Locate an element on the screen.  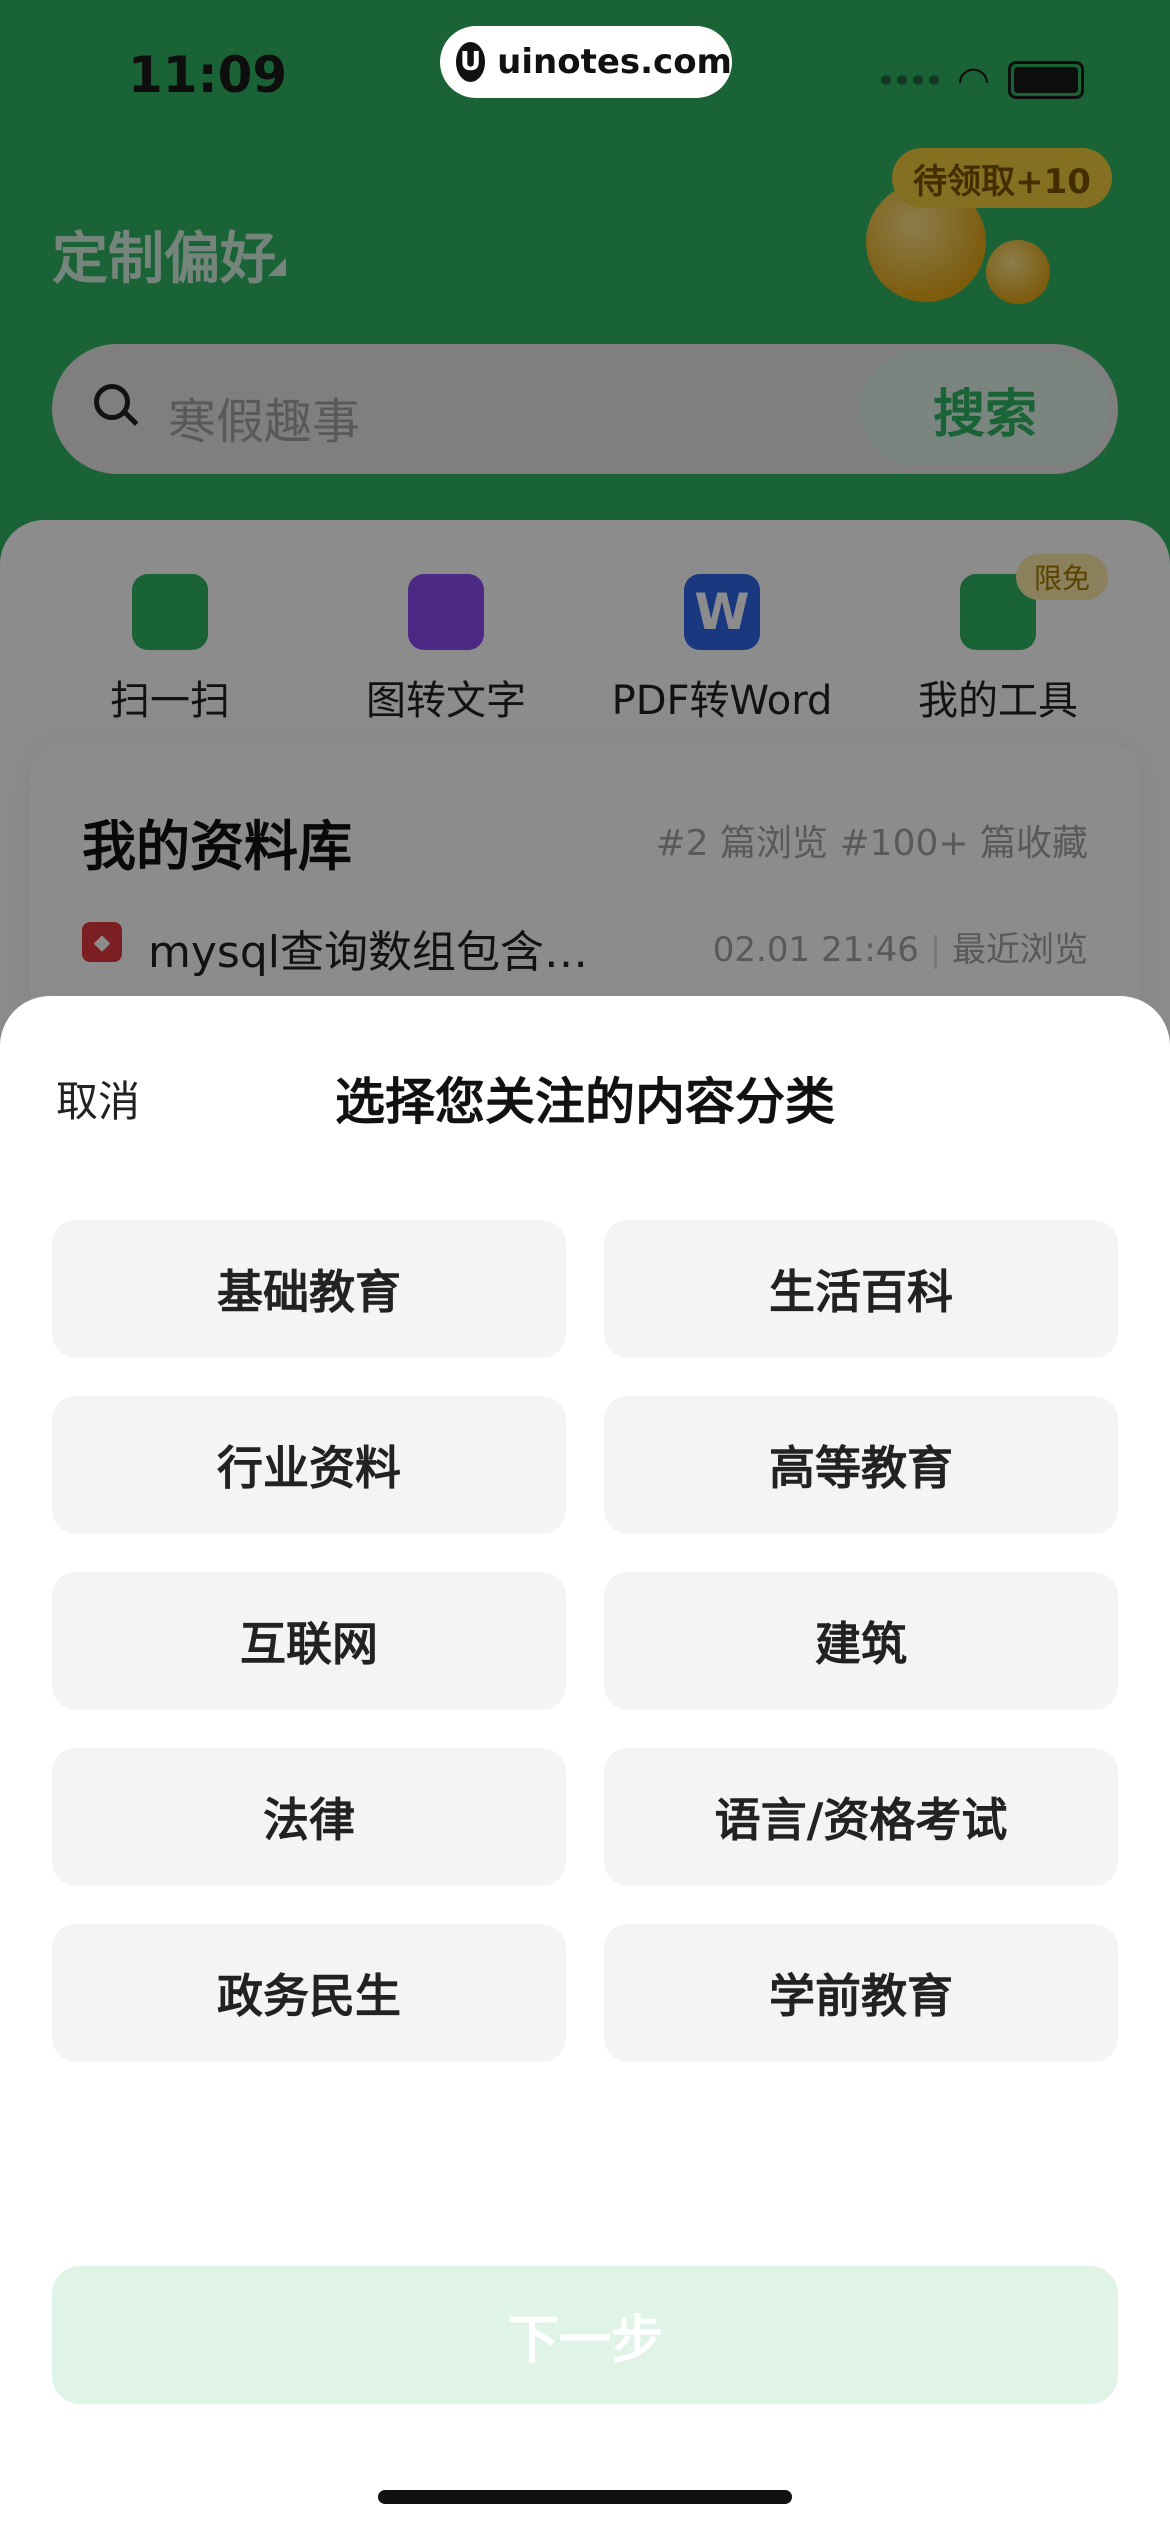
category-option: 政务民生 is located at coordinates (309, 1993).